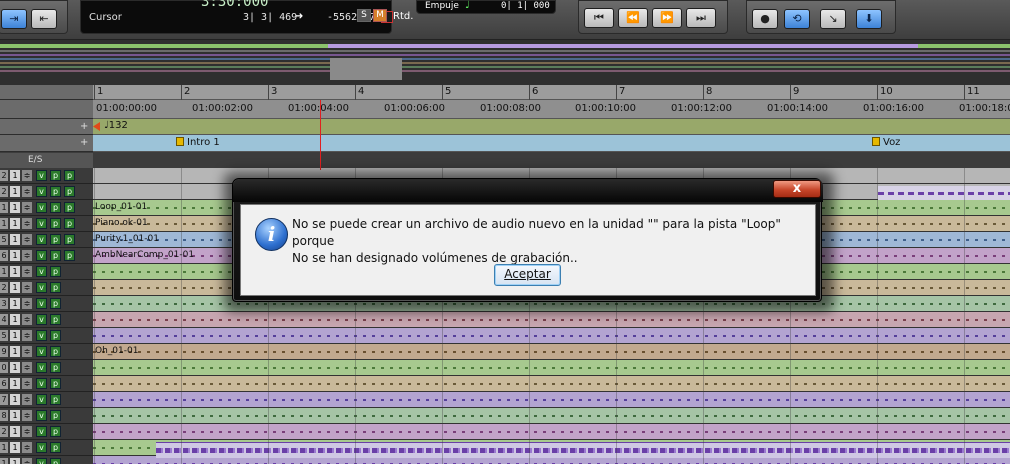 This screenshot has width=1010, height=464. Describe the element at coordinates (505, 62) in the screenshot. I see `session-overview` at that location.